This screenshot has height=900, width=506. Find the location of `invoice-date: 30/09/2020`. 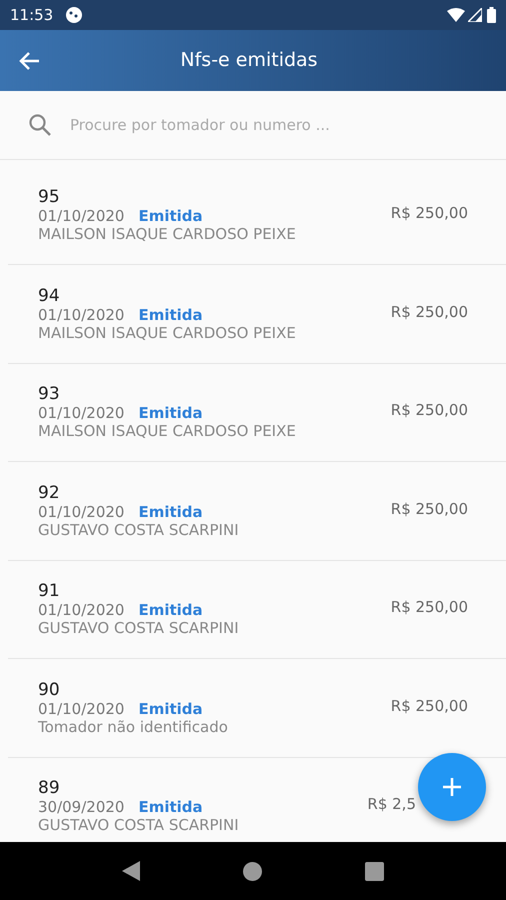

invoice-date: 30/09/2020 is located at coordinates (81, 807).